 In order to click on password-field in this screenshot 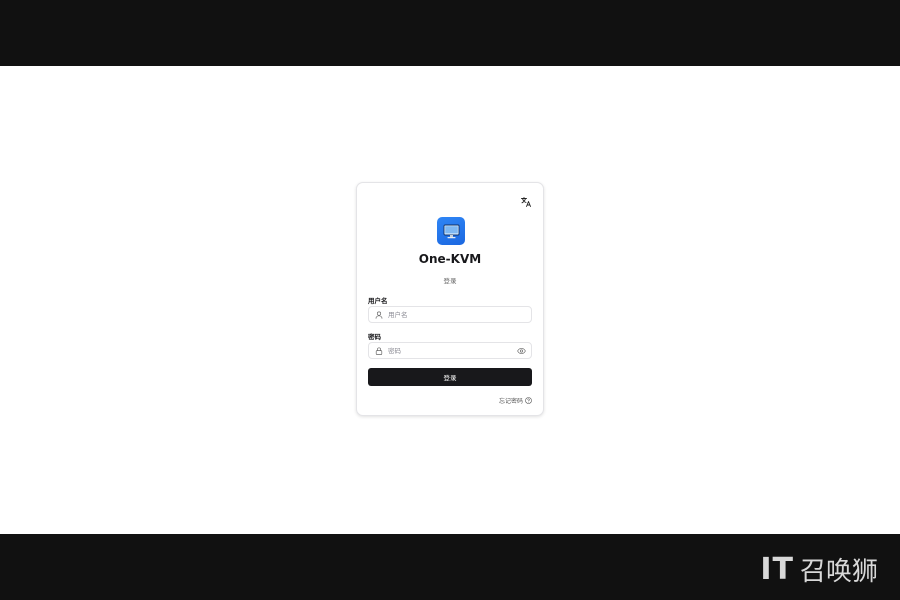, I will do `click(450, 350)`.